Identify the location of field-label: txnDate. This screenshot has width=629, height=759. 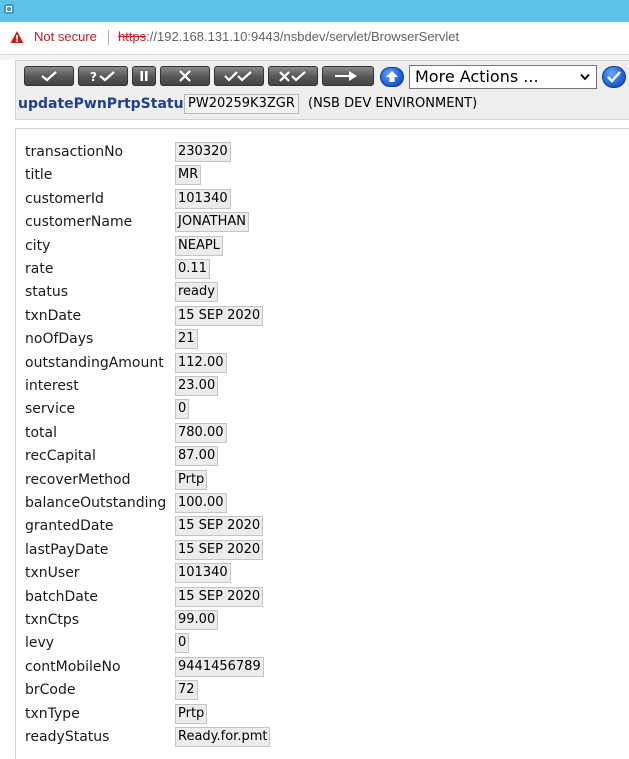
(53, 315).